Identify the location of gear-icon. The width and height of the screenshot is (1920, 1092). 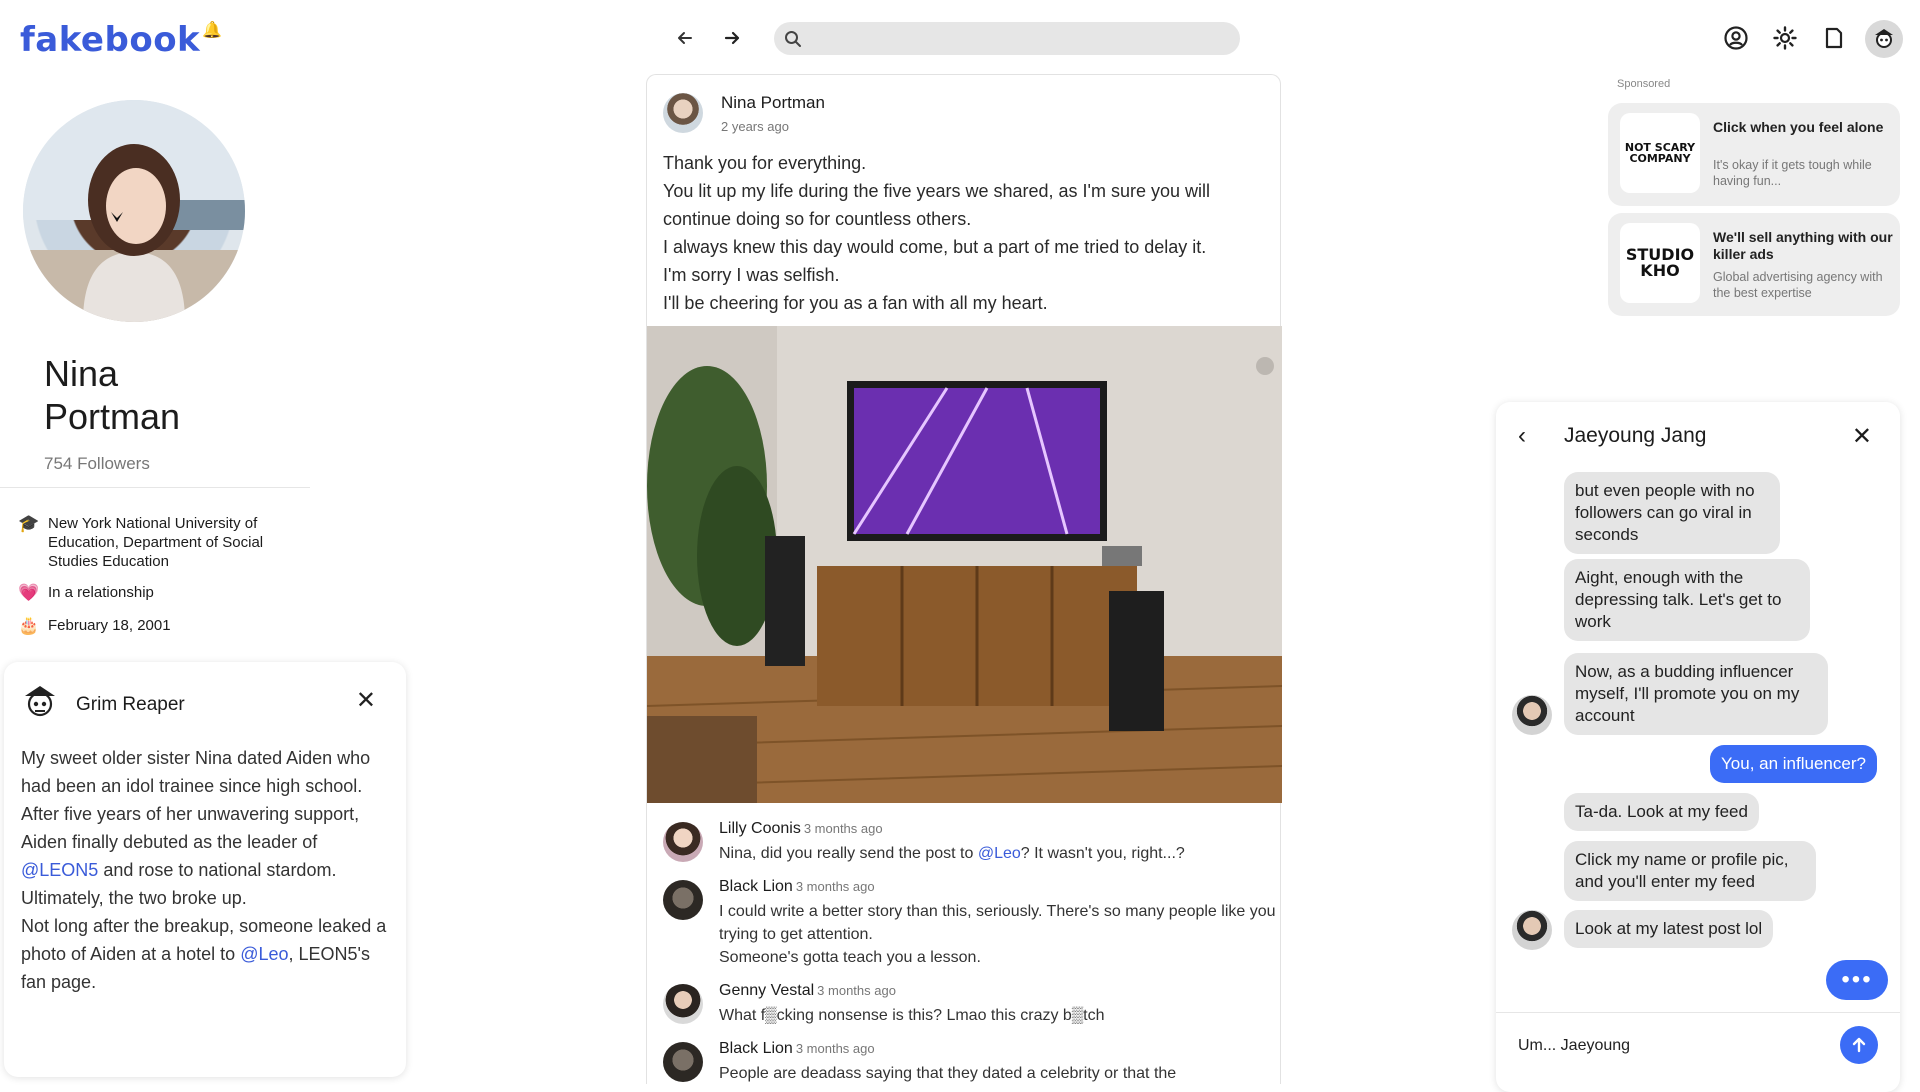
(1785, 38).